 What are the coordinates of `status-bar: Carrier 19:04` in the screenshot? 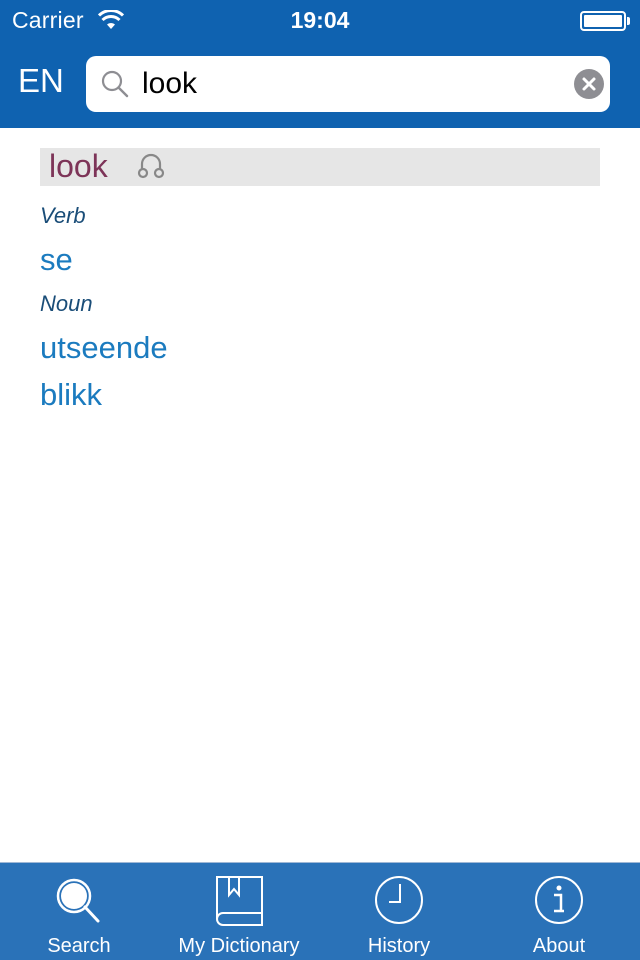 It's located at (320, 20).